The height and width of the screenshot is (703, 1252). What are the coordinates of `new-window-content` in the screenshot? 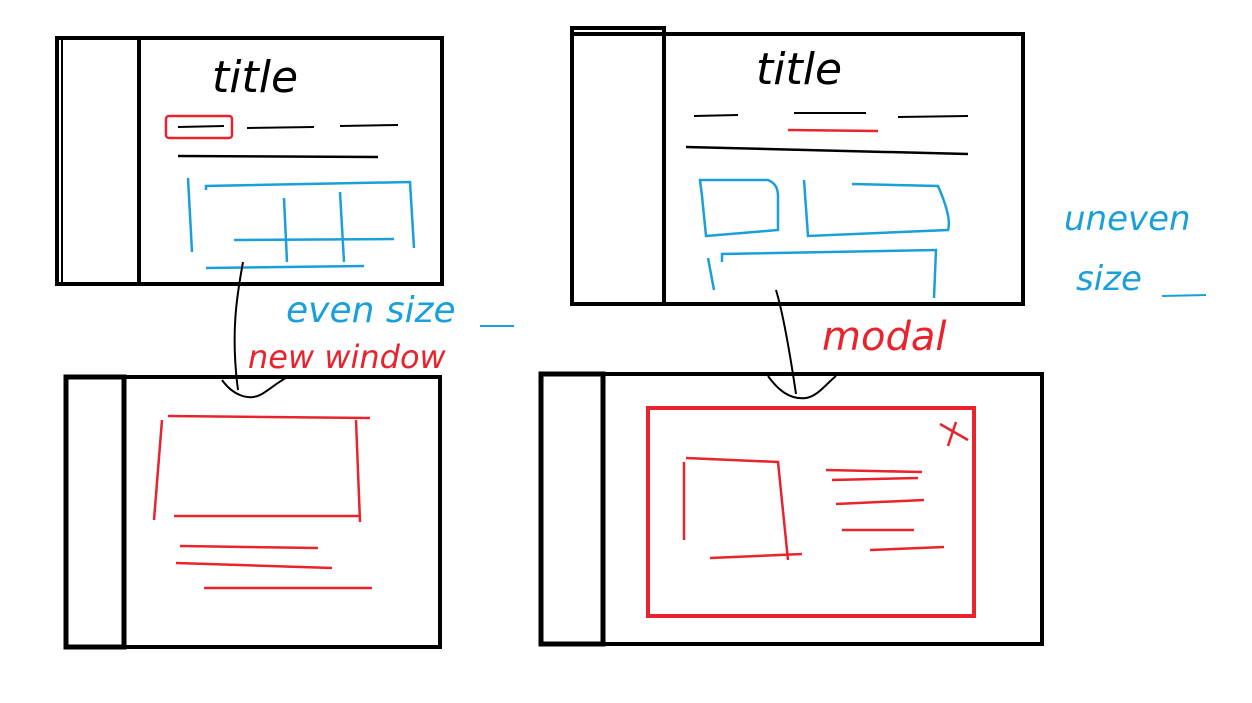 It's located at (262, 502).